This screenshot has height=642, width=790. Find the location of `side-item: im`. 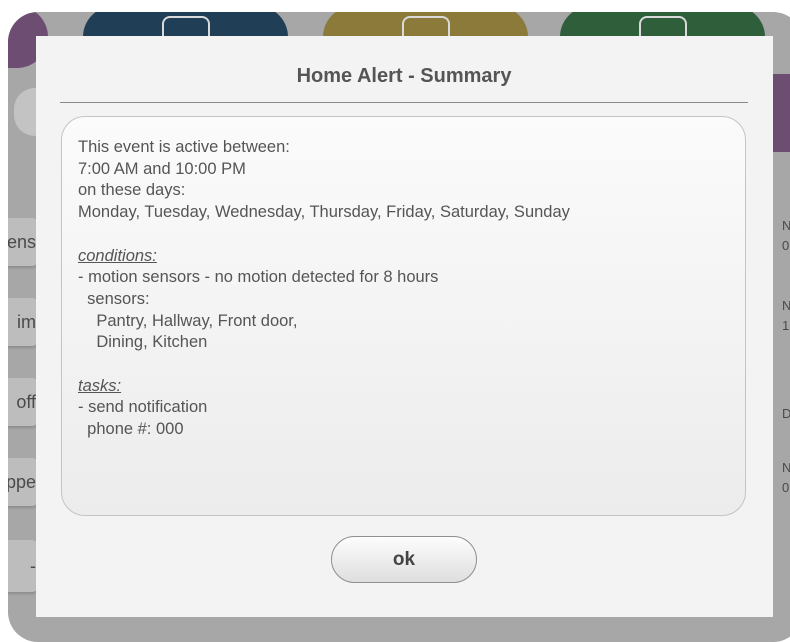

side-item: im is located at coordinates (23, 322).